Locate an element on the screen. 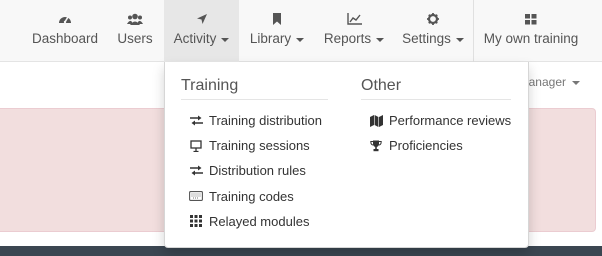 Image resolution: width=602 pixels, height=256 pixels. menu-item-training-codes: Training codes is located at coordinates (254, 196).